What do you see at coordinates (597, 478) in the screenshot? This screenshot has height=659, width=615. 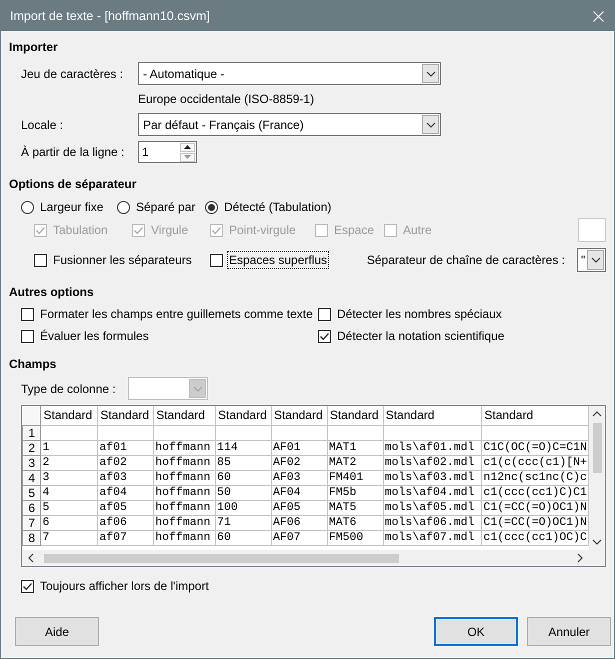 I see `vertical-scrollbar` at bounding box center [597, 478].